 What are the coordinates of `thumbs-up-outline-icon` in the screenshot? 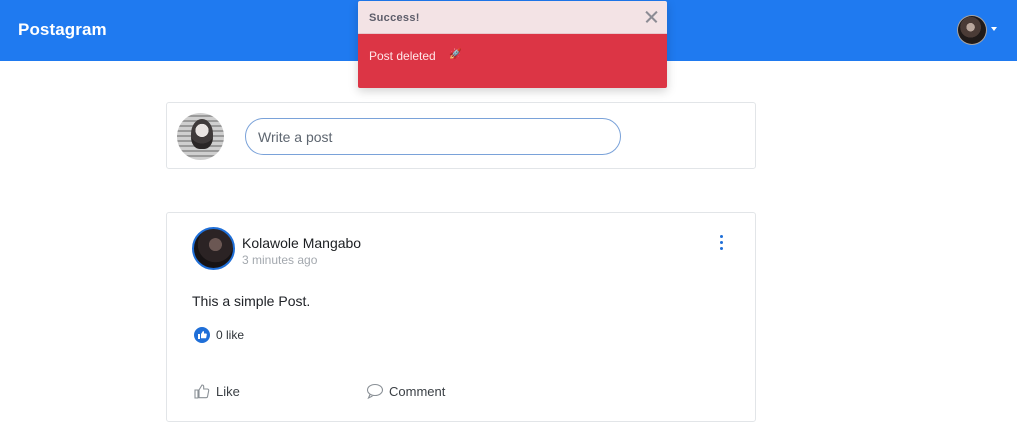 It's located at (202, 391).